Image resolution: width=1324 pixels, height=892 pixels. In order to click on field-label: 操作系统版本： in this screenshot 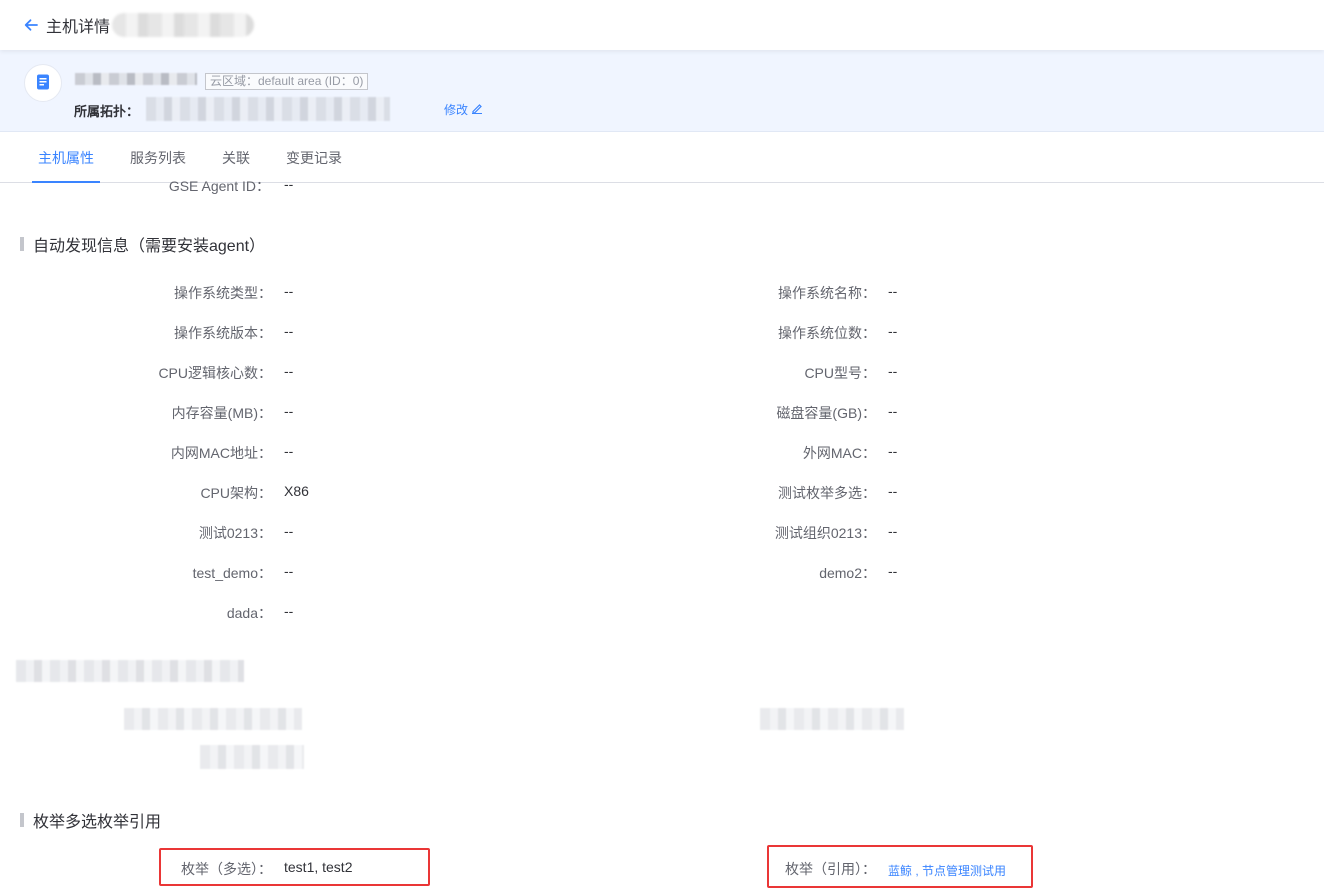, I will do `click(223, 333)`.